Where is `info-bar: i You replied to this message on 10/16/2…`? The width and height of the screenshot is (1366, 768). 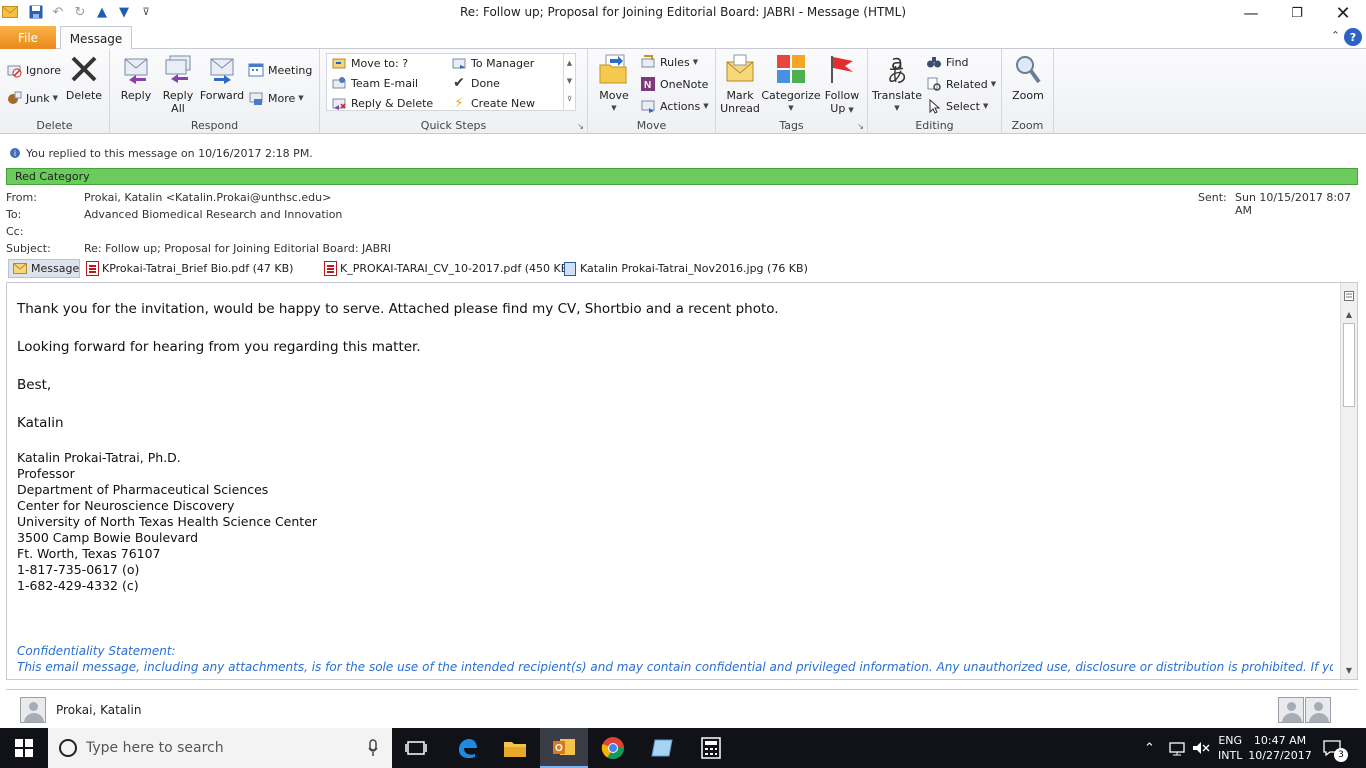
info-bar: i You replied to this message on 10/16/2… is located at coordinates (683, 153).